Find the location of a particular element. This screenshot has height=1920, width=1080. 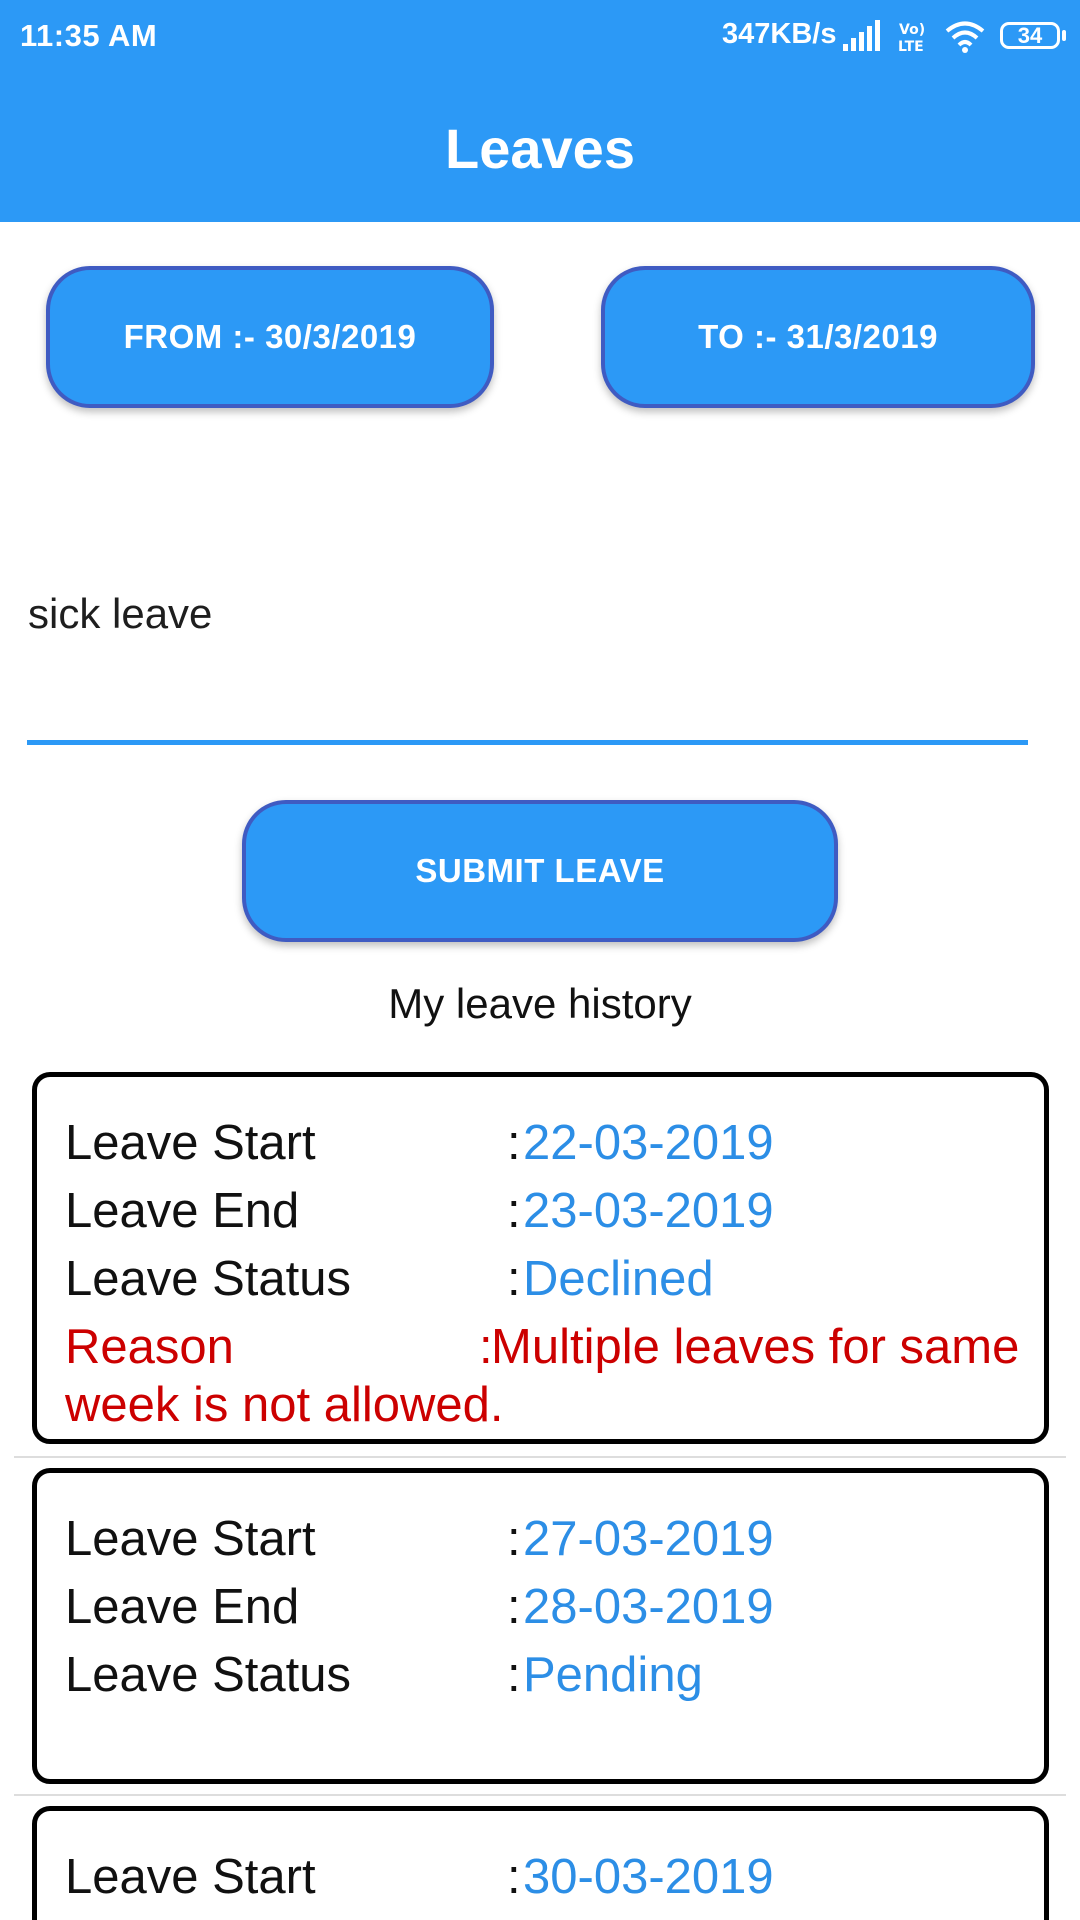

leave-reason-input: sick leave is located at coordinates (120, 614).